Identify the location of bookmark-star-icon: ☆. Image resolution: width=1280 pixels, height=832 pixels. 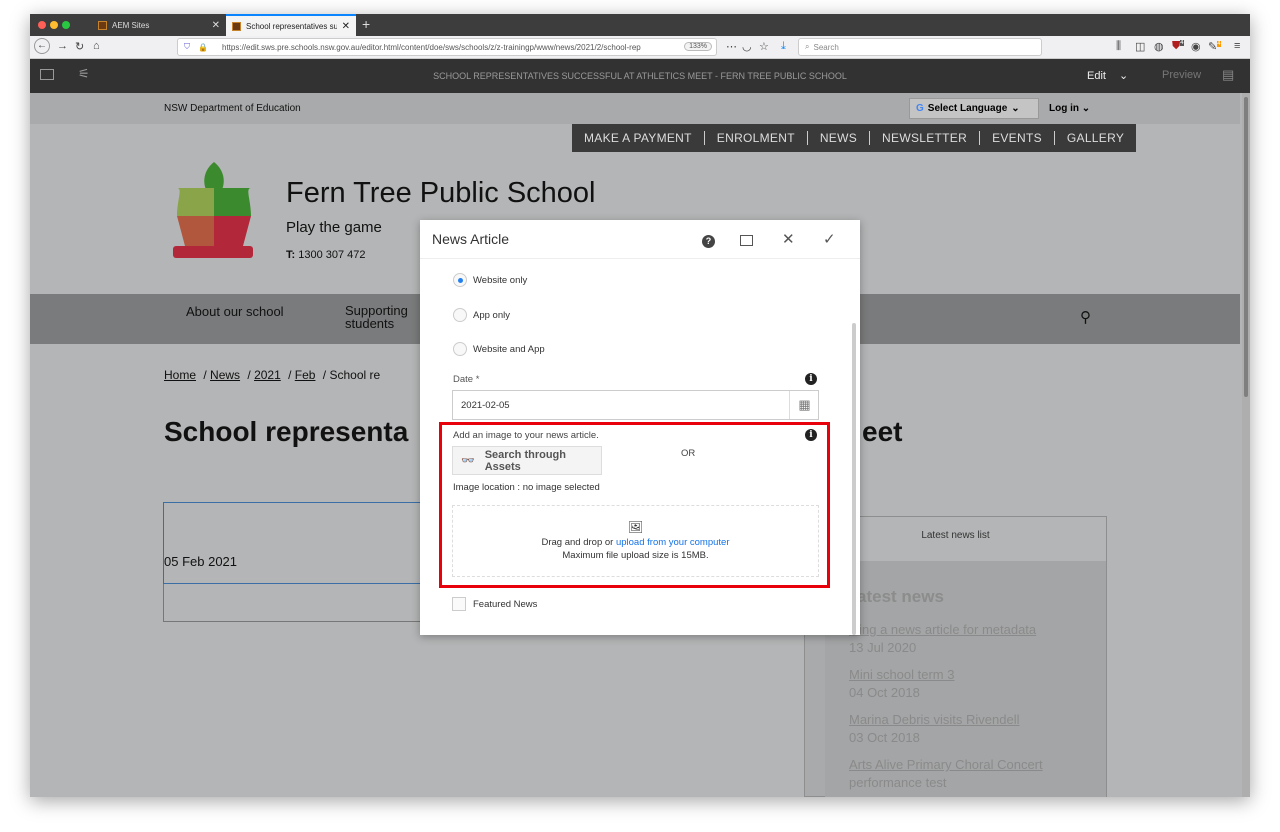
(764, 46).